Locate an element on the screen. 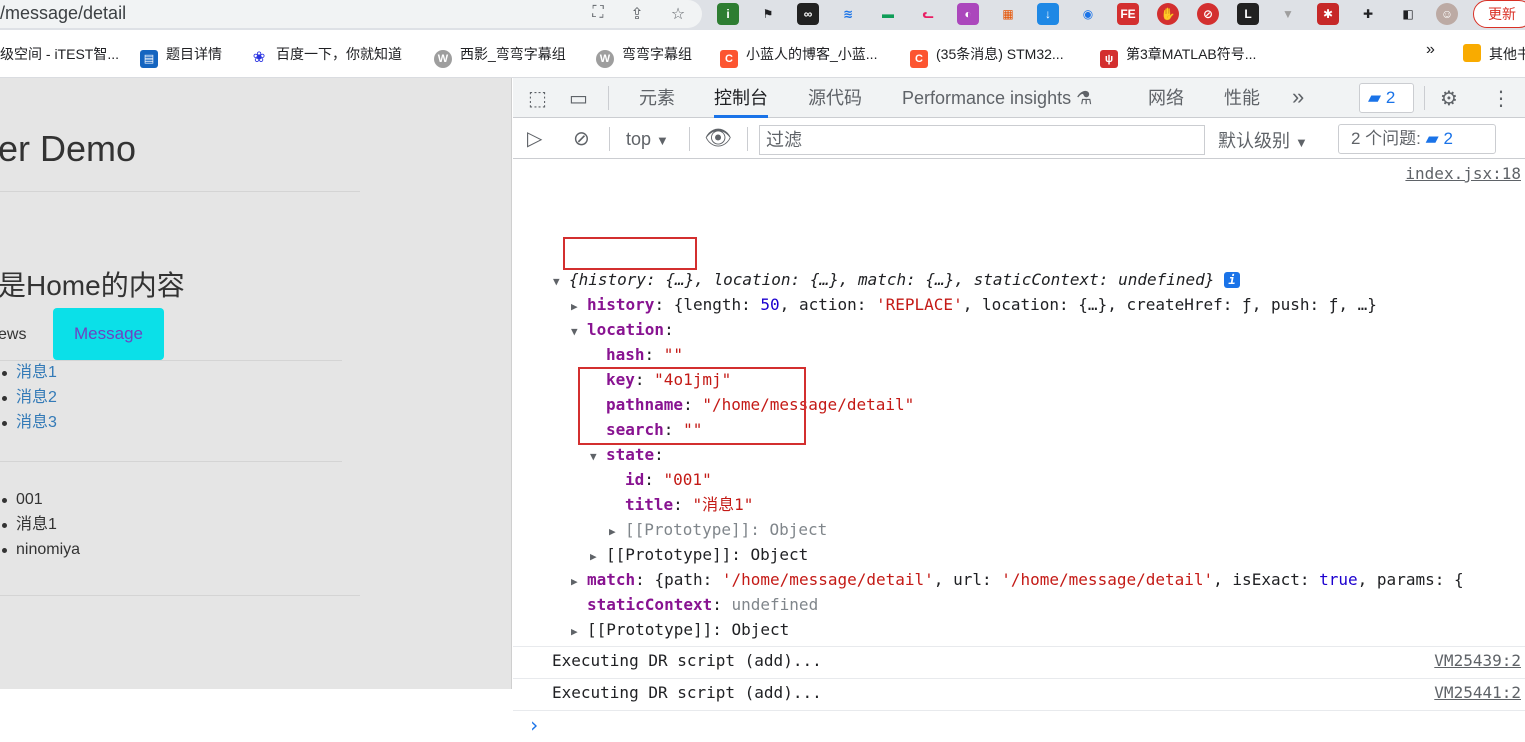 The height and width of the screenshot is (742, 1525). tab-console: 控制台 is located at coordinates (741, 98).